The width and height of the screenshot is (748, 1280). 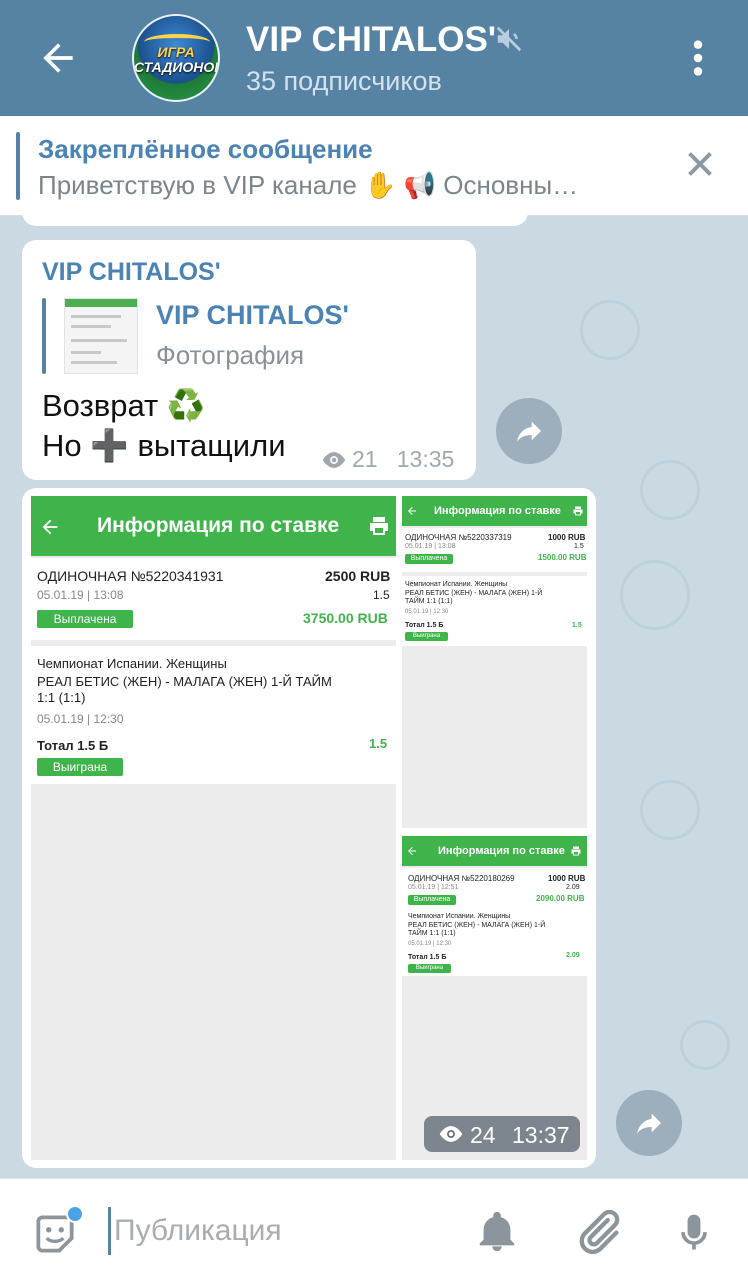 I want to click on reply-accent-bar, so click(x=44, y=336).